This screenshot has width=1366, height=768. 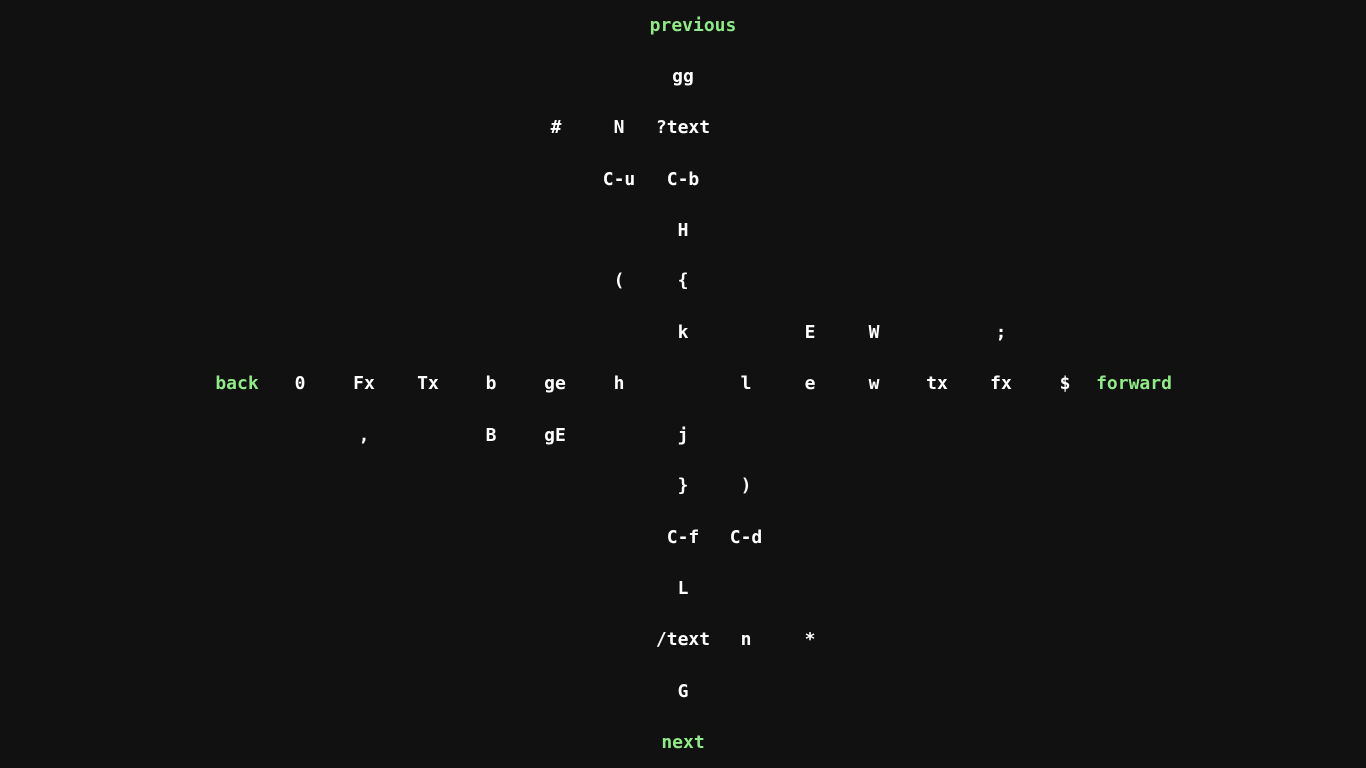 I want to click on motion-key: h, so click(x=619, y=383).